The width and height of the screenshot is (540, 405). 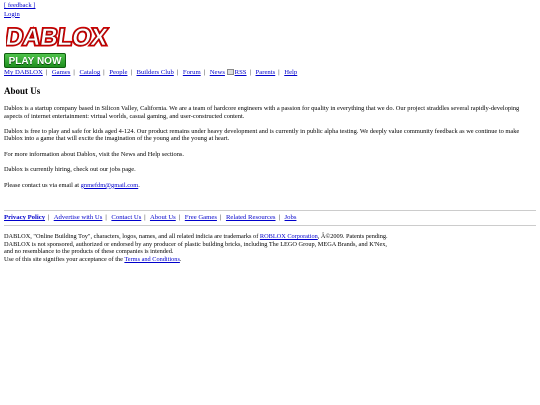 I want to click on footer-jobs: Jobs, so click(x=291, y=217).